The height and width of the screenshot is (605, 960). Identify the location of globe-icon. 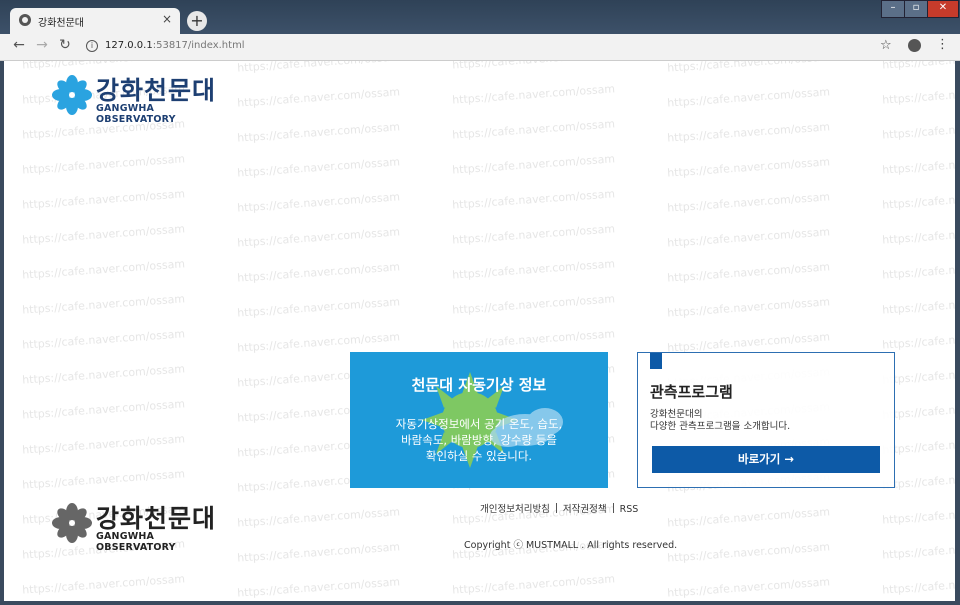
(25, 20).